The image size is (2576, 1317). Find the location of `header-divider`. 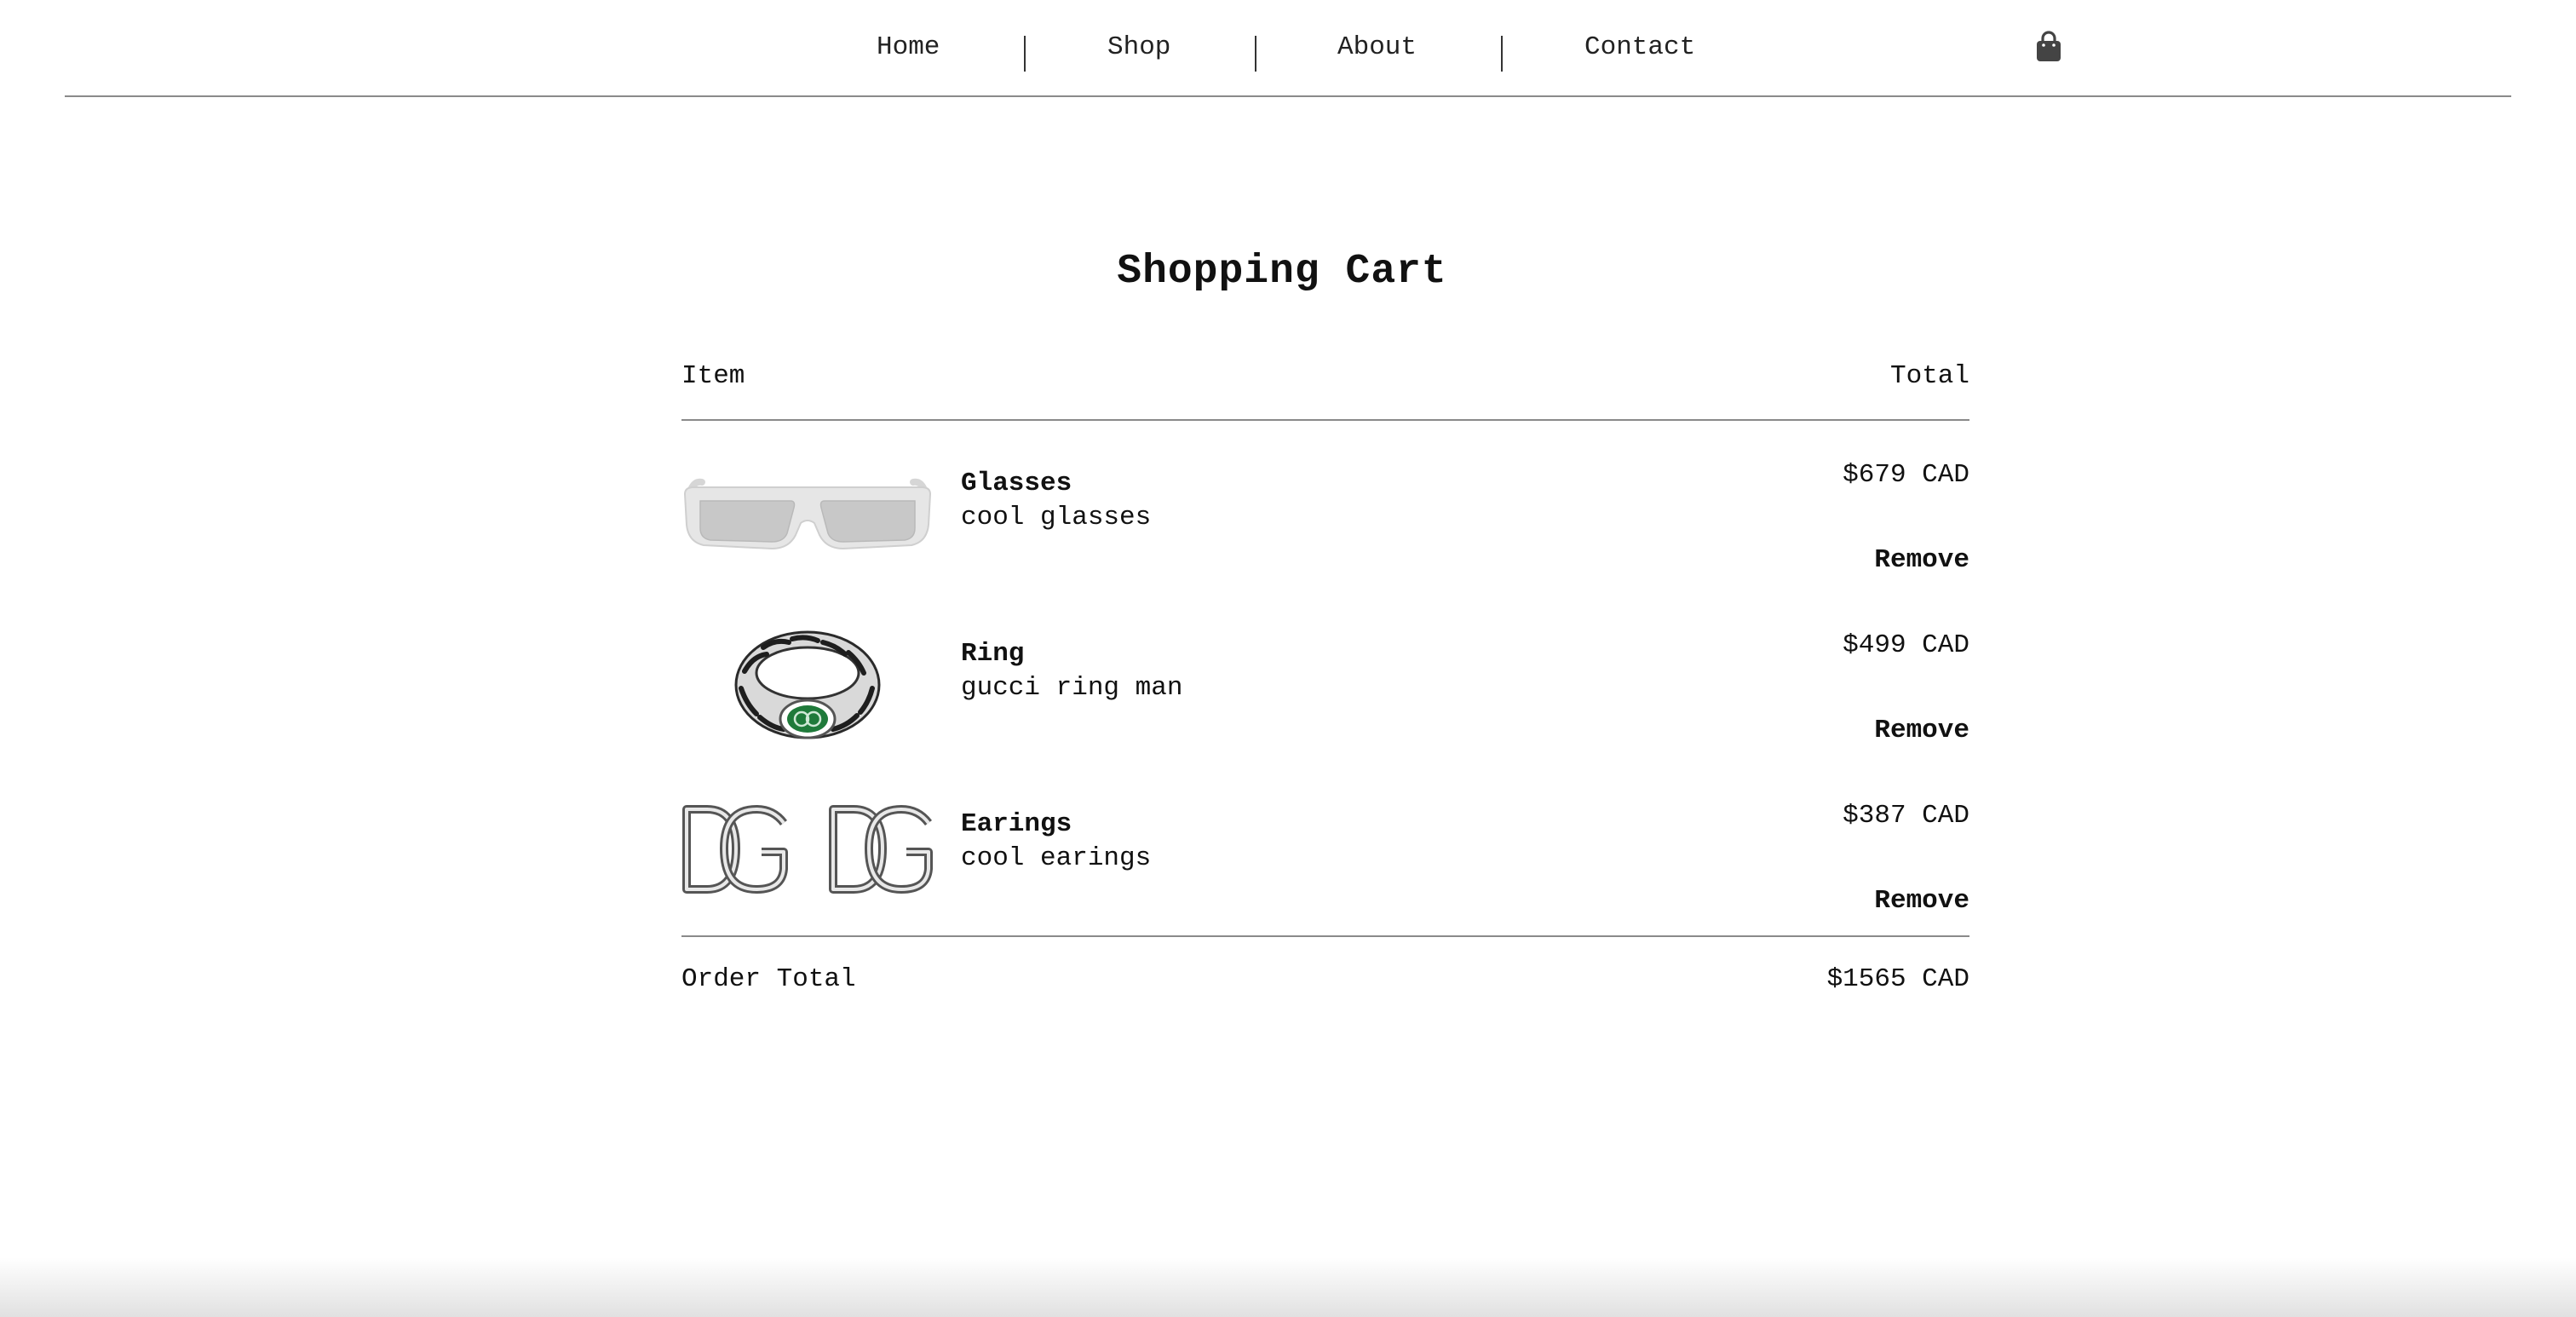

header-divider is located at coordinates (1325, 420).